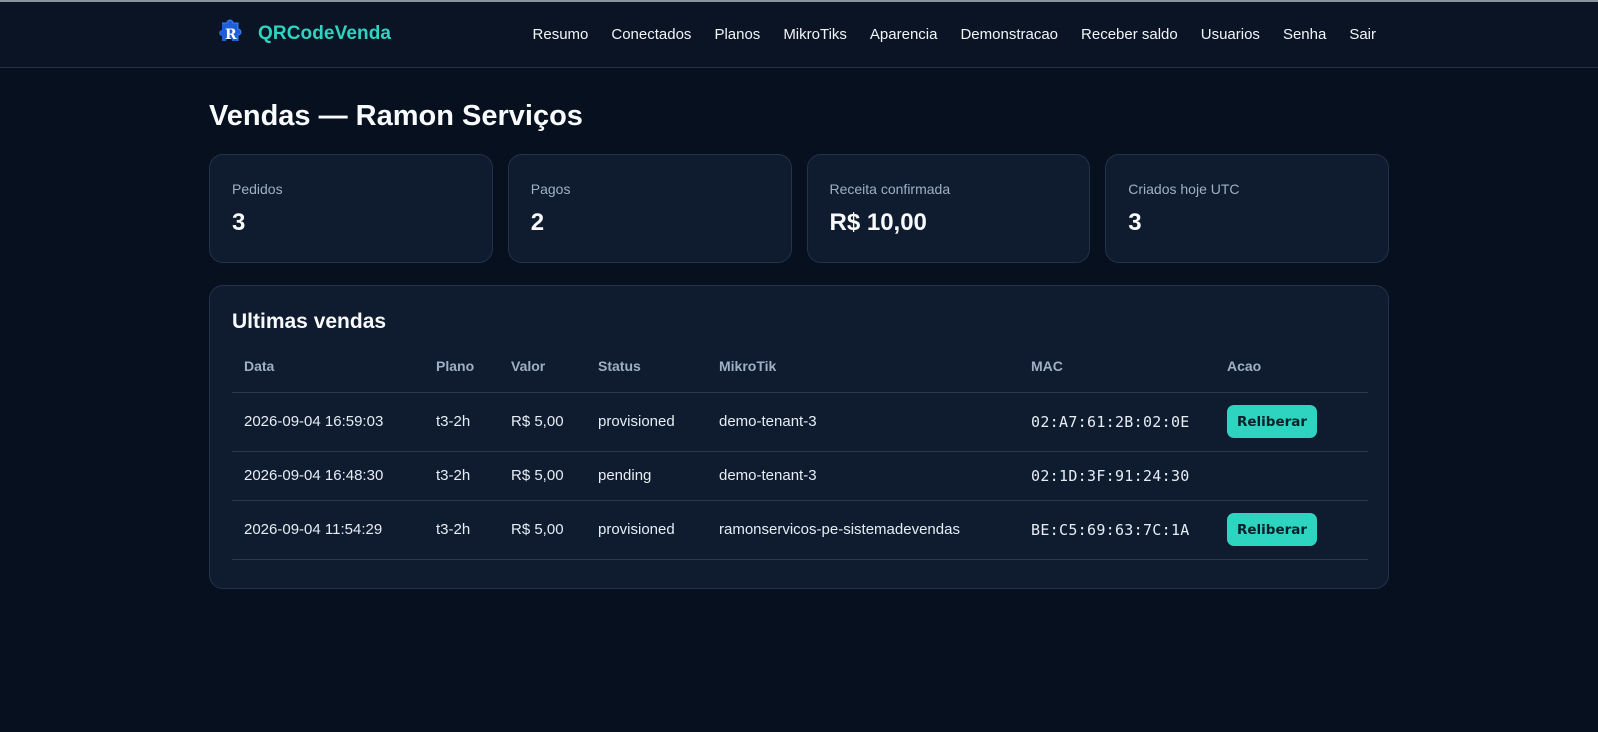 The image size is (1598, 732). What do you see at coordinates (1304, 34) in the screenshot?
I see `nav-senha: Senha` at bounding box center [1304, 34].